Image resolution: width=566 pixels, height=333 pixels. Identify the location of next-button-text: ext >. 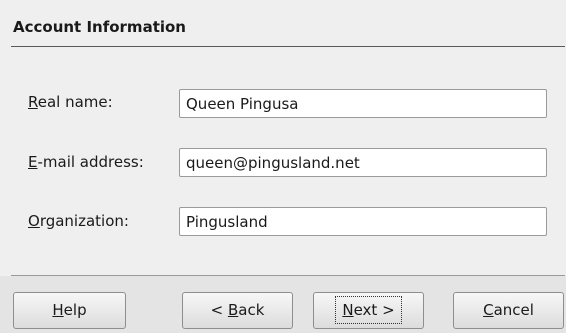
(374, 310).